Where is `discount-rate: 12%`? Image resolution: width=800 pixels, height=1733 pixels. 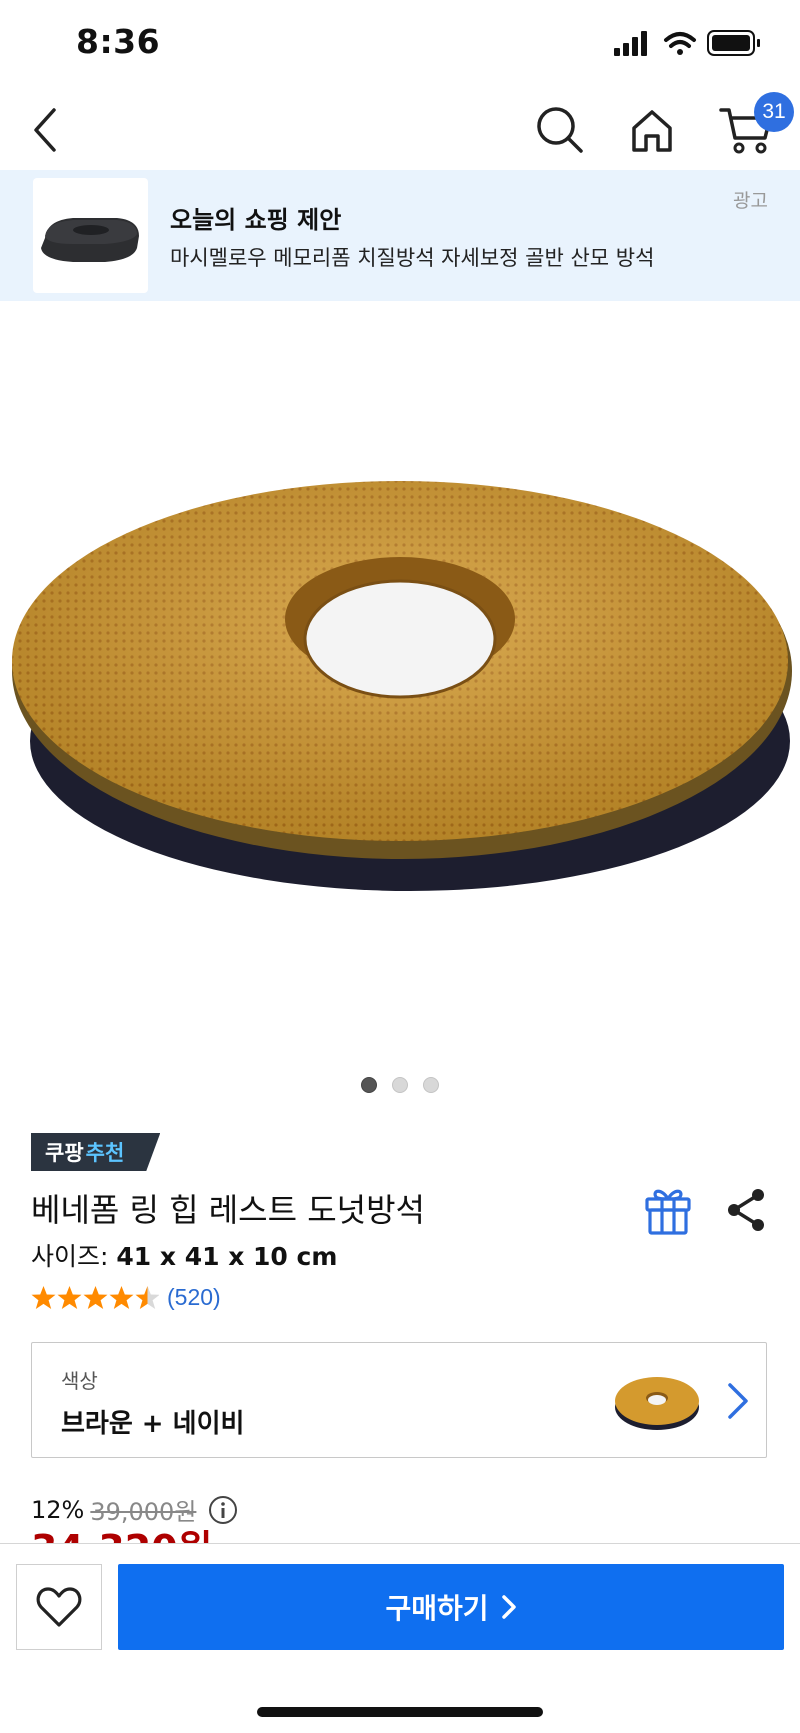 discount-rate: 12% is located at coordinates (58, 1509).